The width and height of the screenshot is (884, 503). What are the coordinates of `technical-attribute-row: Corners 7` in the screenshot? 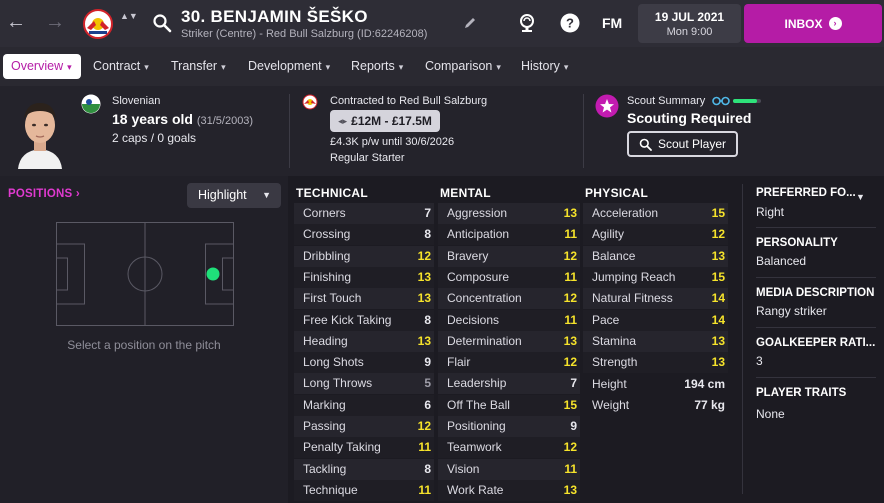 It's located at (364, 213).